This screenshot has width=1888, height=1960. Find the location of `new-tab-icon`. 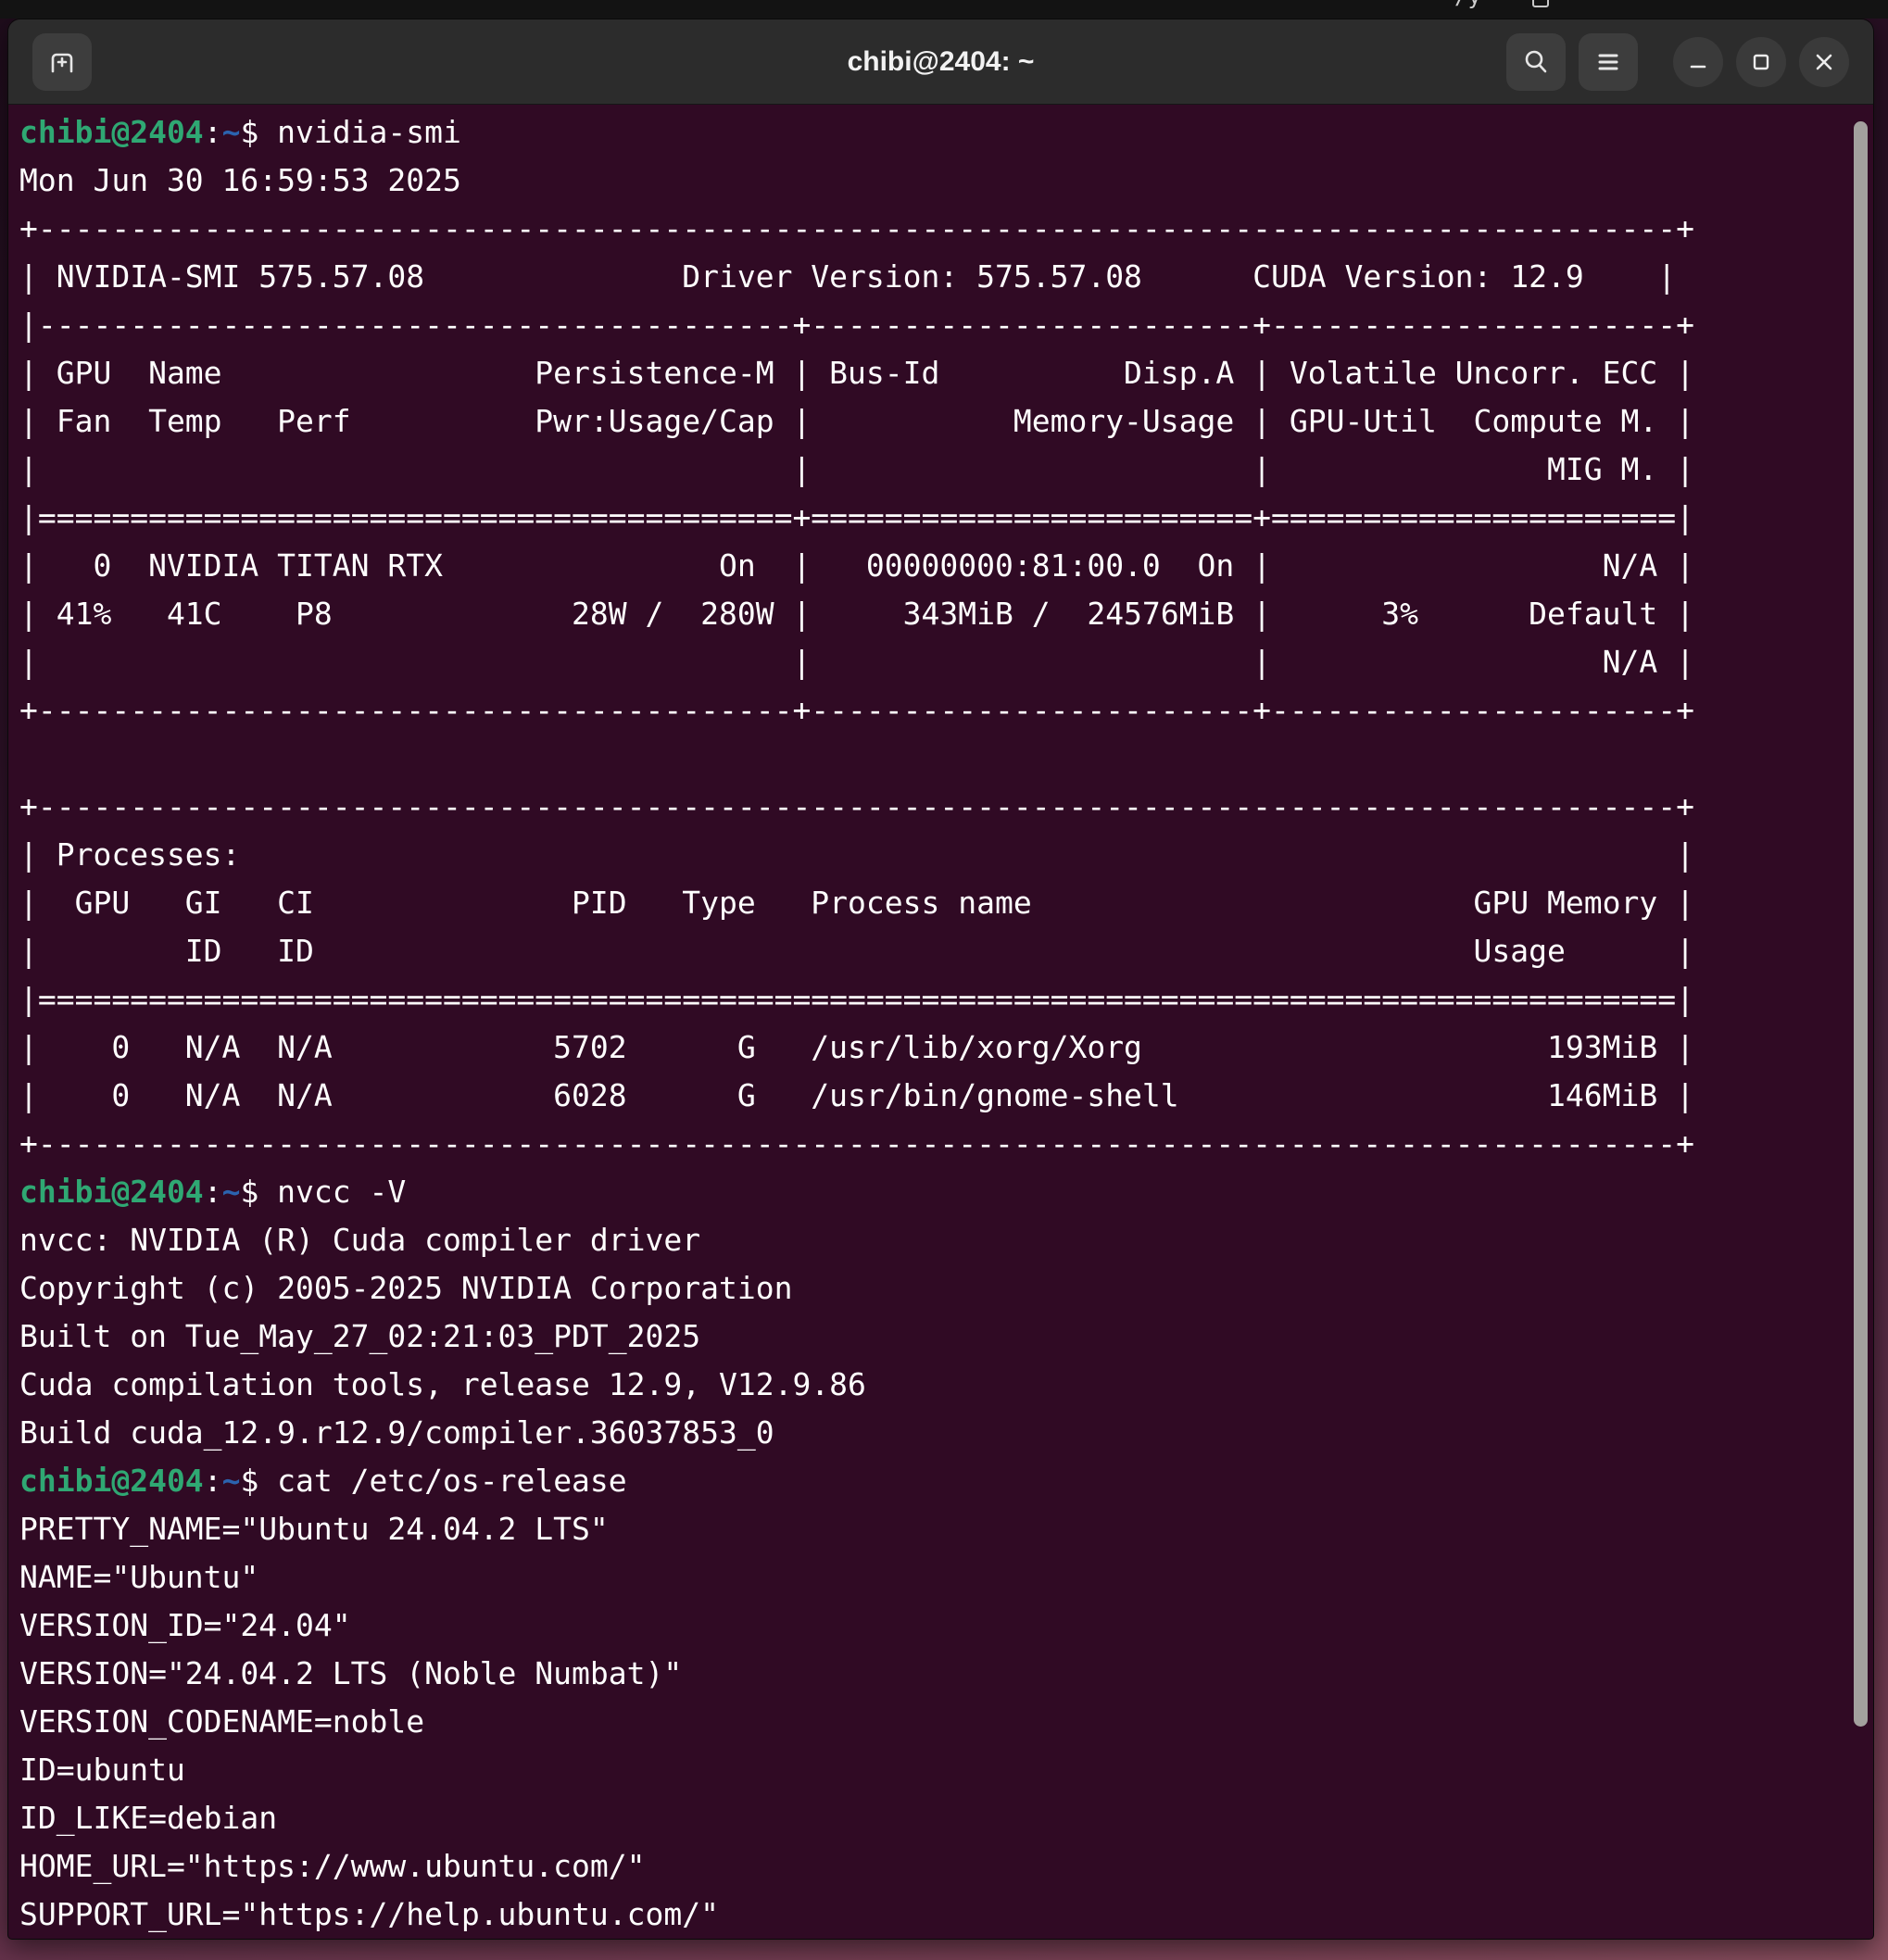

new-tab-icon is located at coordinates (62, 62).